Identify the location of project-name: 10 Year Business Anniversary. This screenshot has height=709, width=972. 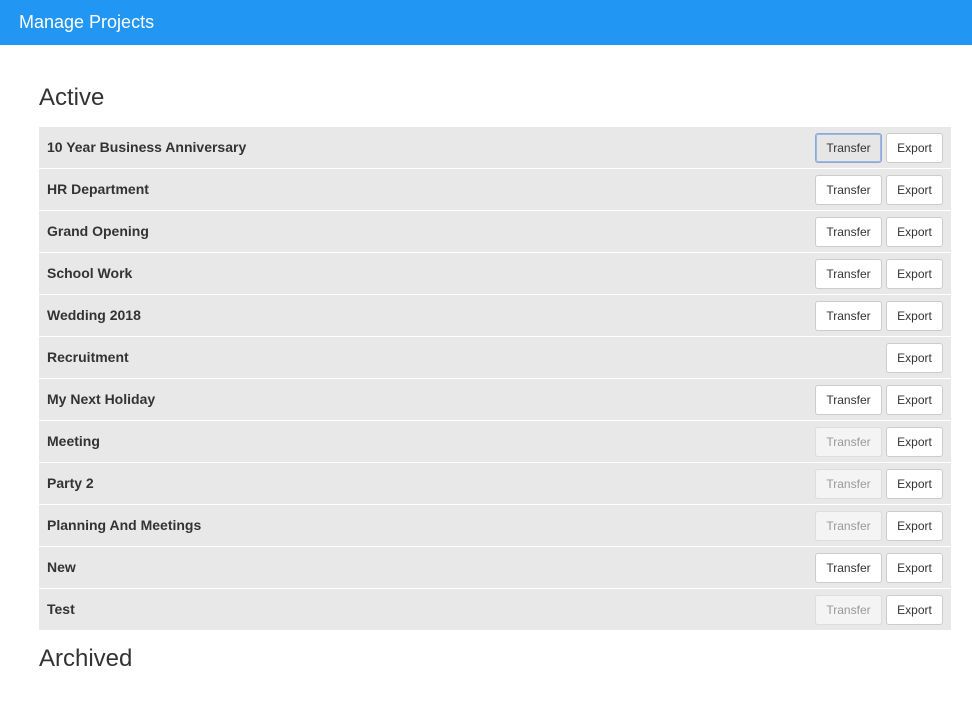
(147, 147).